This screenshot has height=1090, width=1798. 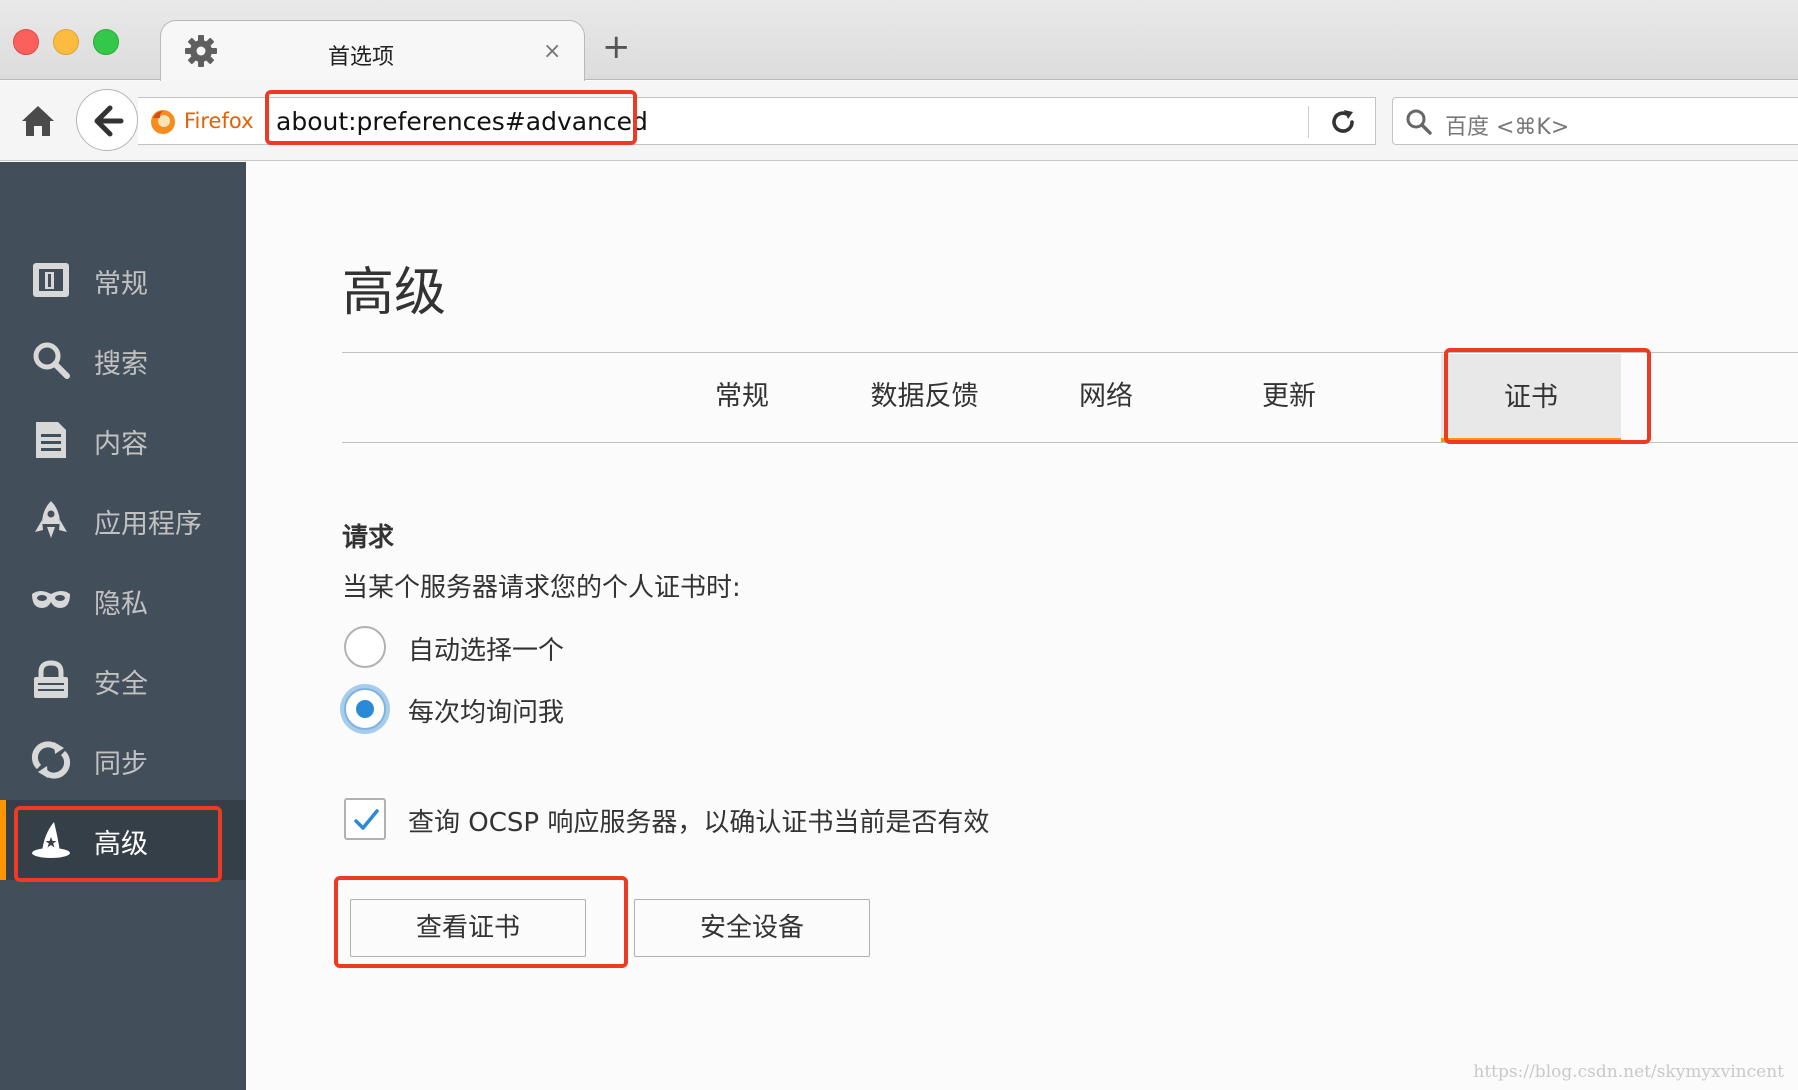 What do you see at coordinates (1289, 397) in the screenshot?
I see `tab-update: 更新` at bounding box center [1289, 397].